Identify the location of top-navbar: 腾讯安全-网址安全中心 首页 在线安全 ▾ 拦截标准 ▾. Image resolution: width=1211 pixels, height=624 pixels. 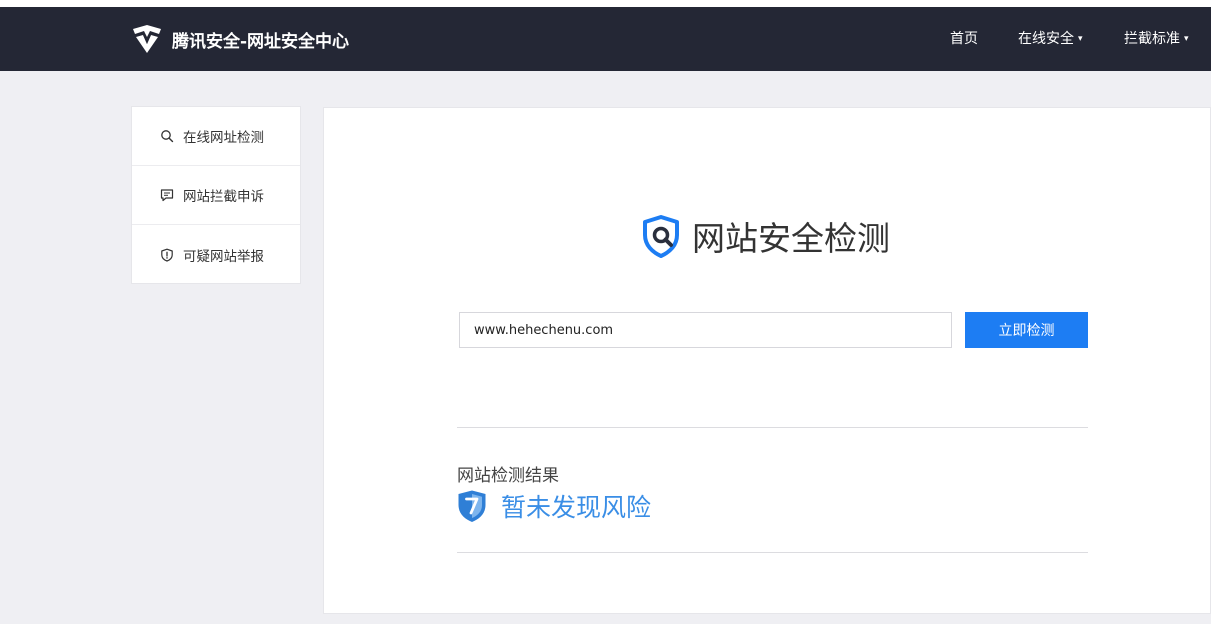
(605, 39).